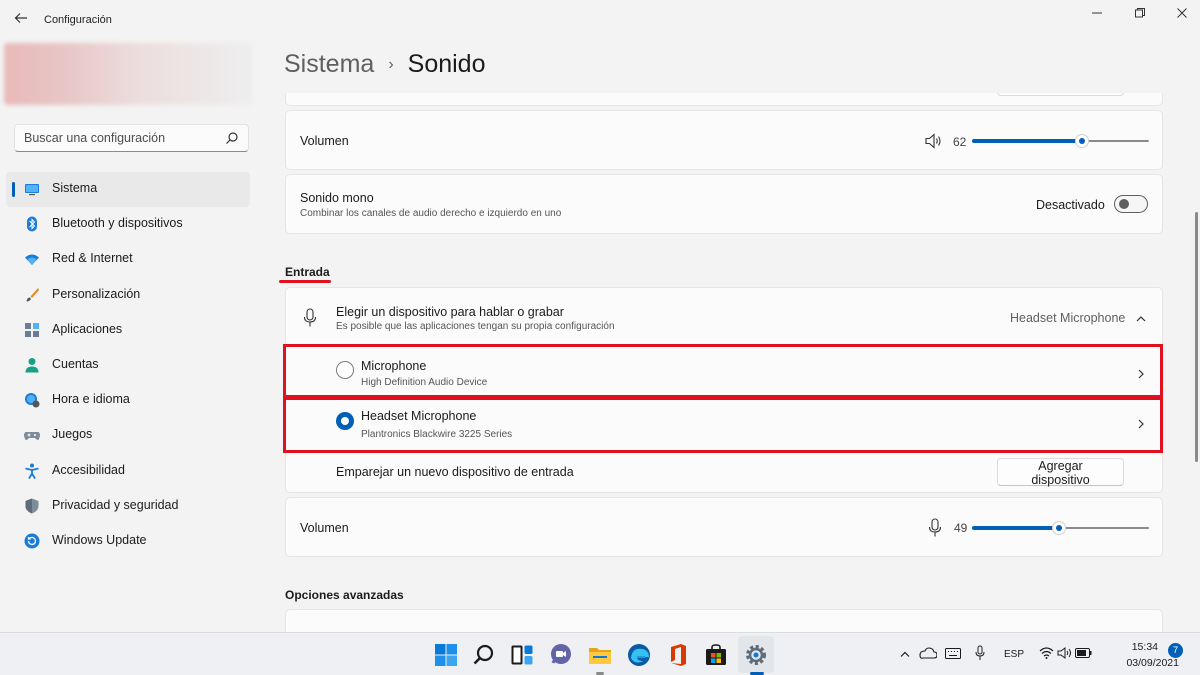  I want to click on teams-chat-icon, so click(561, 655).